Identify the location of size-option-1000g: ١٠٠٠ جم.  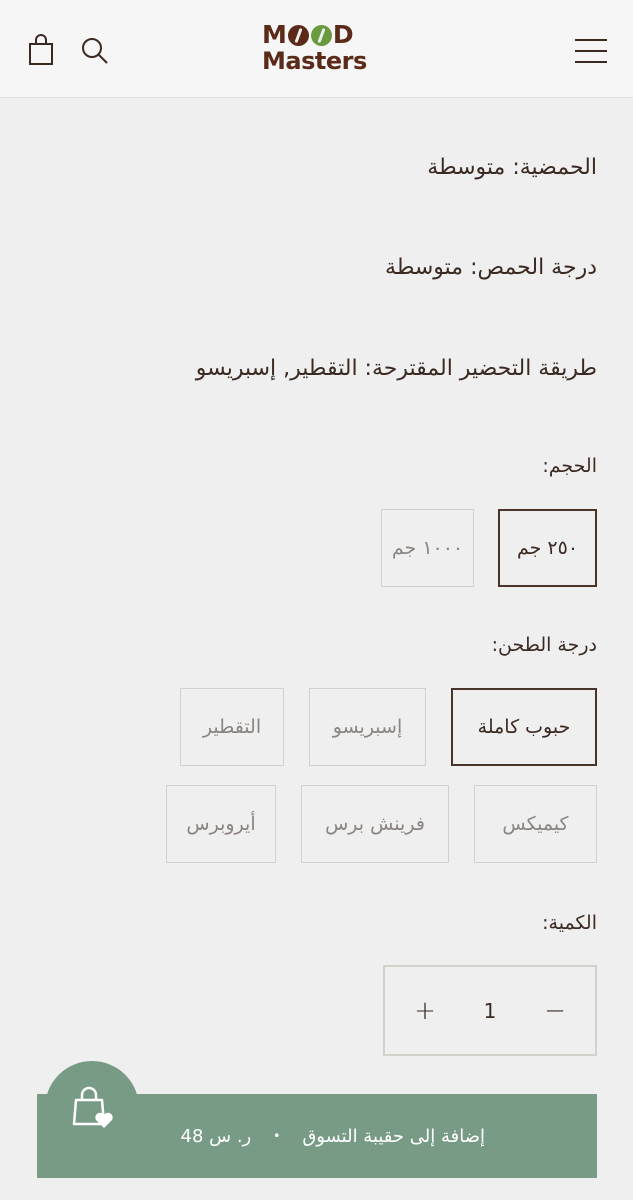
(427, 548).